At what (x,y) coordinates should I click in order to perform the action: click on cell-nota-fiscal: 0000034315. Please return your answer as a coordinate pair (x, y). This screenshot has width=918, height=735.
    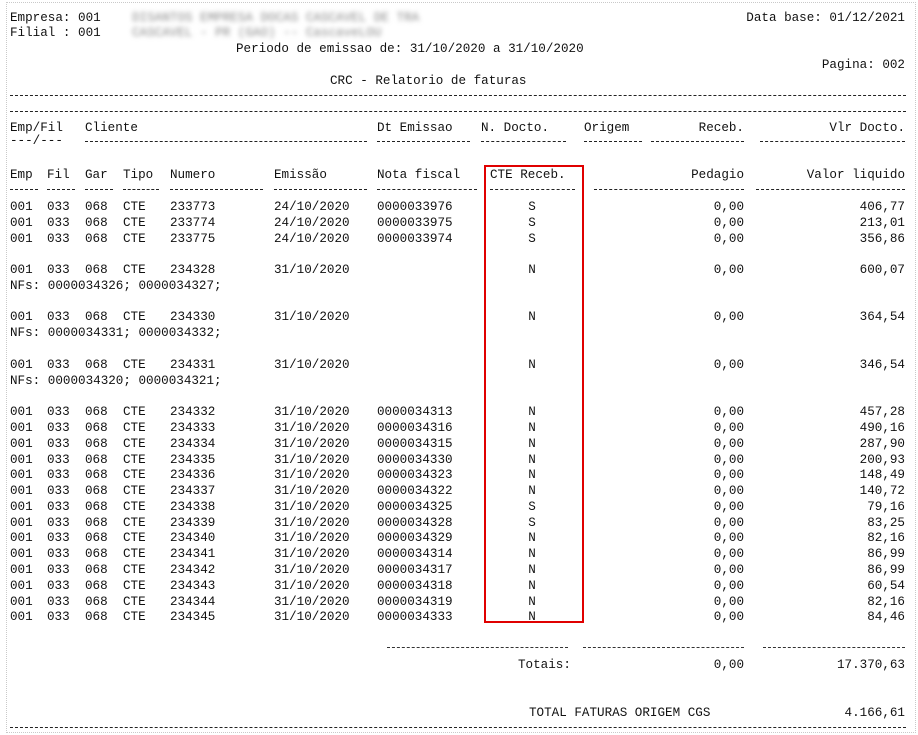
    Looking at the image, I should click on (415, 444).